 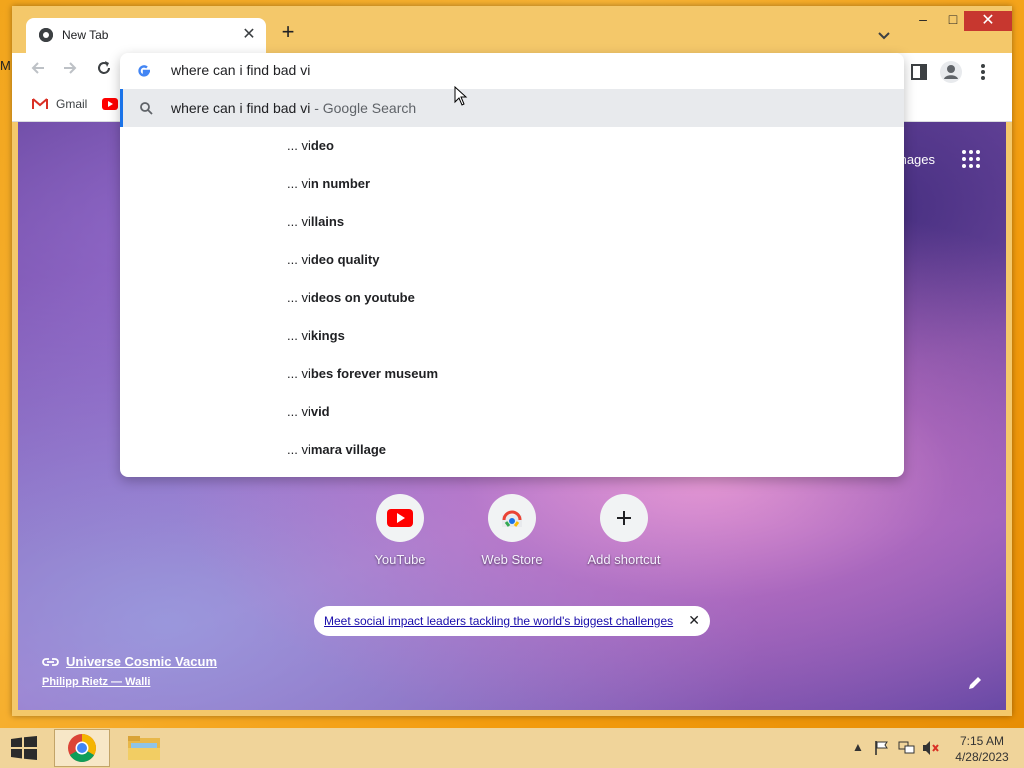 I want to click on taskbar-file-explorer-button, so click(x=144, y=748).